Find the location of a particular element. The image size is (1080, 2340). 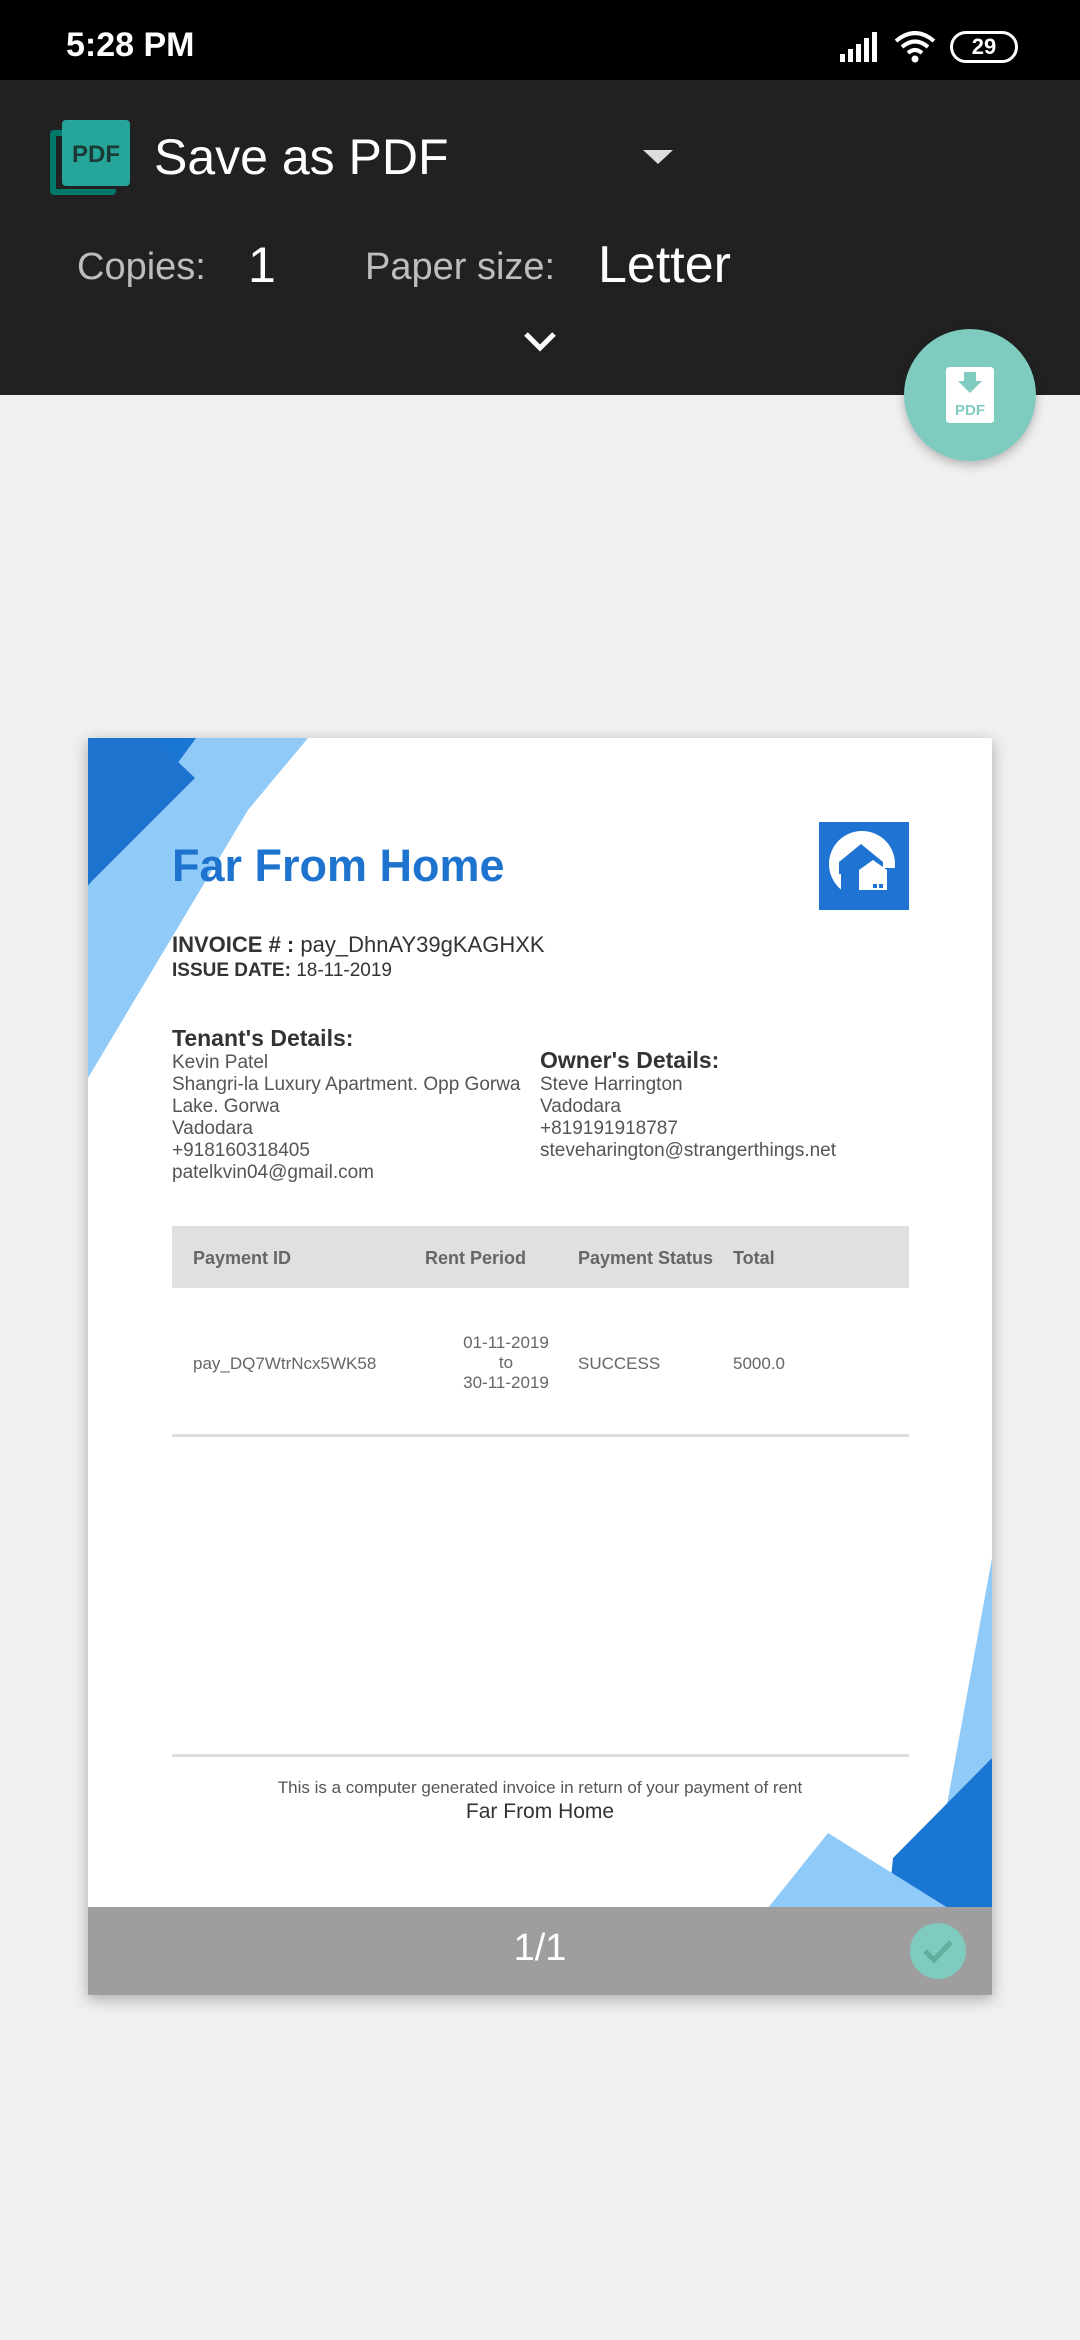

copies-label: Copies: is located at coordinates (141, 267).